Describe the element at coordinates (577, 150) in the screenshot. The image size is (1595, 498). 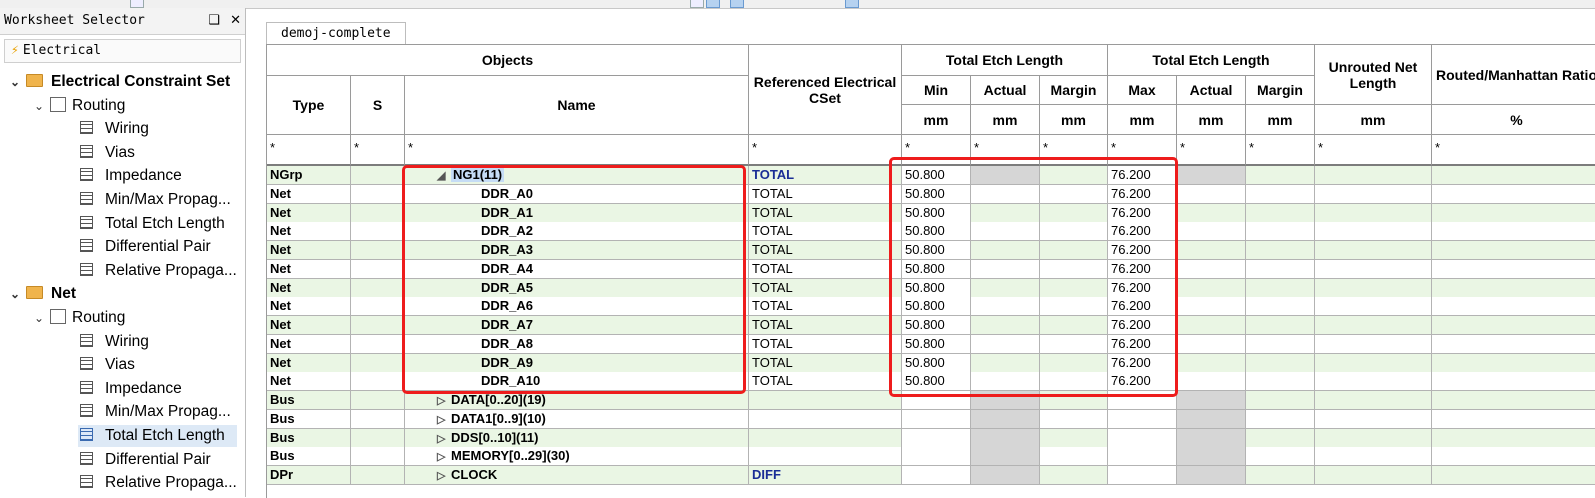
I see `filter-name-input: *` at that location.